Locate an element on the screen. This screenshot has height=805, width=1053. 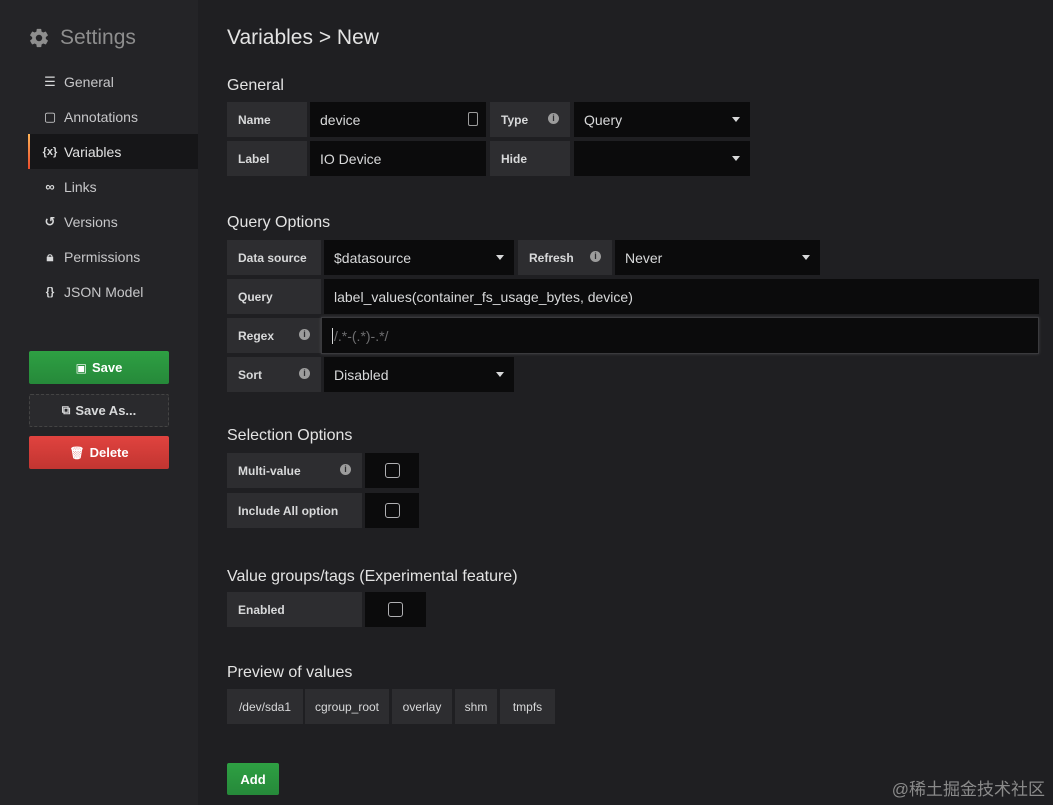
sidebar-item-annotations: ▢ Annotations is located at coordinates (113, 116).